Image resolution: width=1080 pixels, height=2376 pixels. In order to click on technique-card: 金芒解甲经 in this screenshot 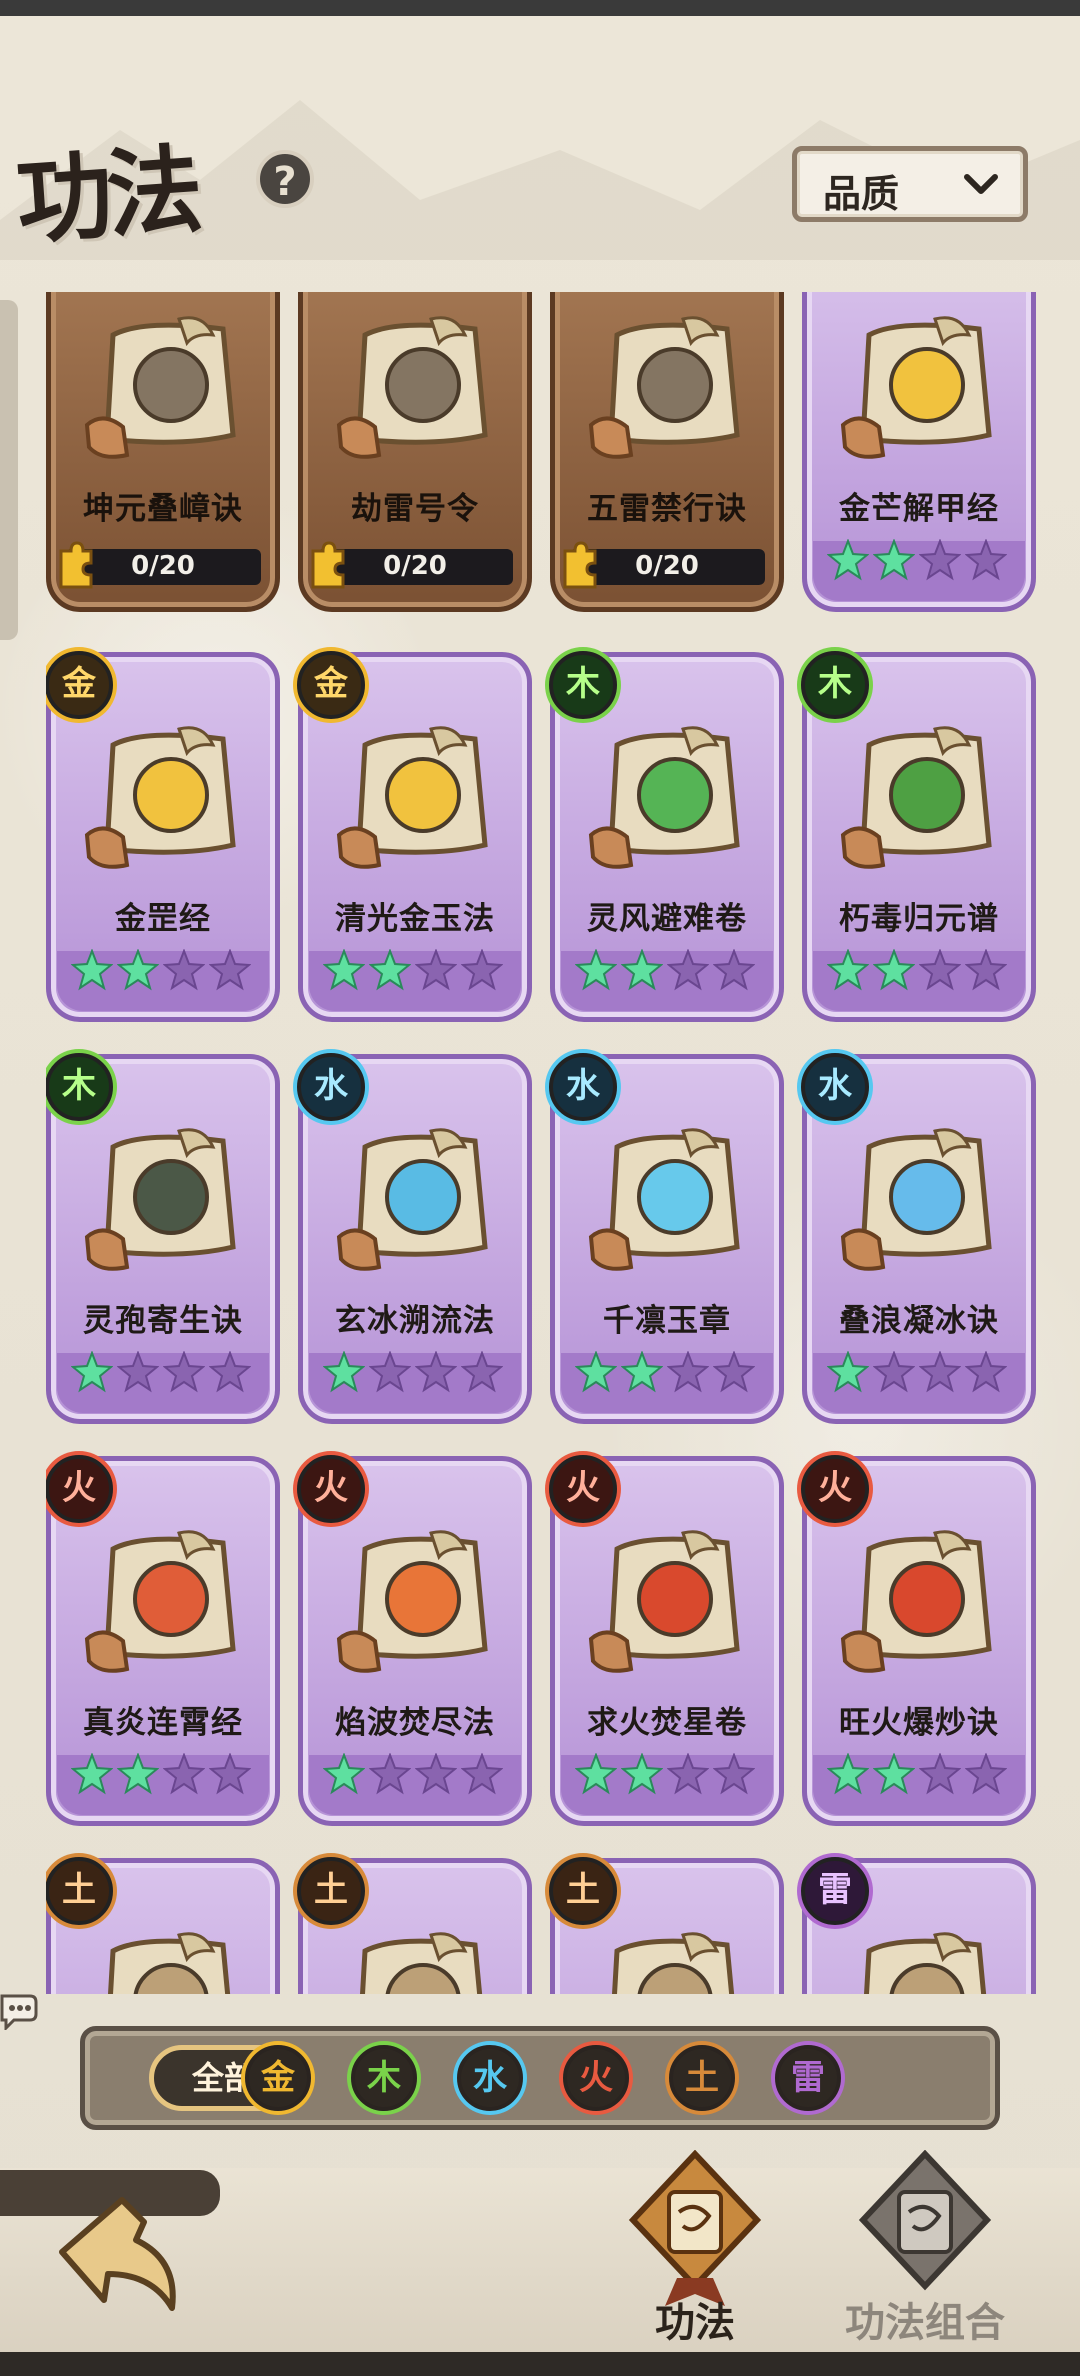, I will do `click(919, 452)`.